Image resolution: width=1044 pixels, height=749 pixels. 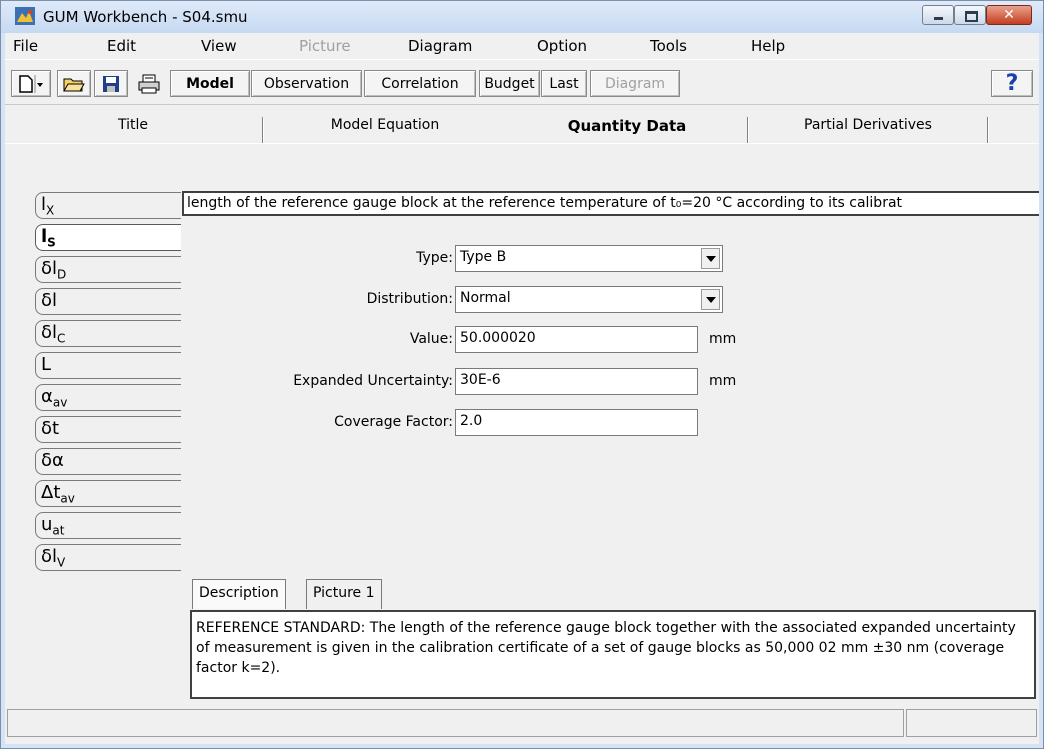 I want to click on menu-option: Option, so click(x=562, y=46).